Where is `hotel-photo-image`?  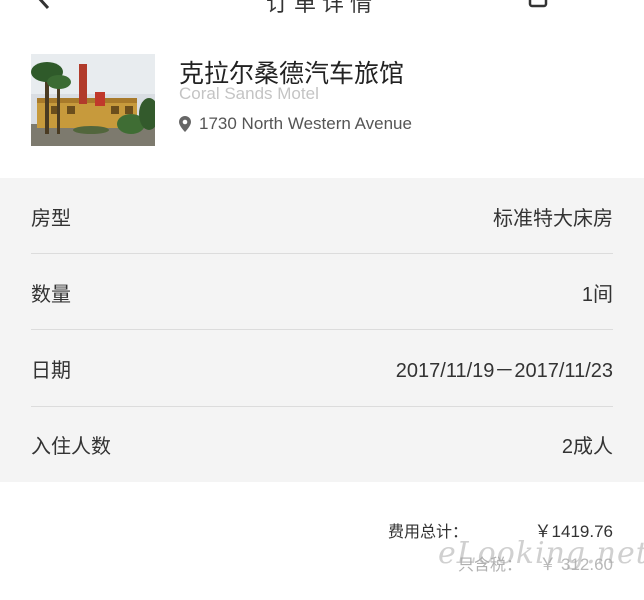
hotel-photo-image is located at coordinates (93, 100).